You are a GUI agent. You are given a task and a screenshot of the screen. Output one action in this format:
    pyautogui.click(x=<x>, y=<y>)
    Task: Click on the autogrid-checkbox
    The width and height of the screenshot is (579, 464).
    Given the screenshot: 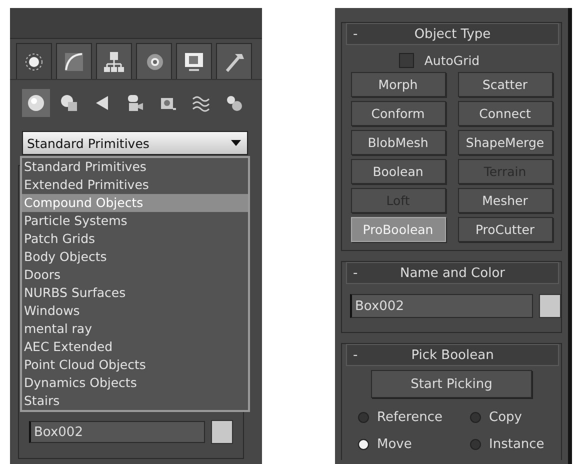 What is the action you would take?
    pyautogui.click(x=406, y=60)
    